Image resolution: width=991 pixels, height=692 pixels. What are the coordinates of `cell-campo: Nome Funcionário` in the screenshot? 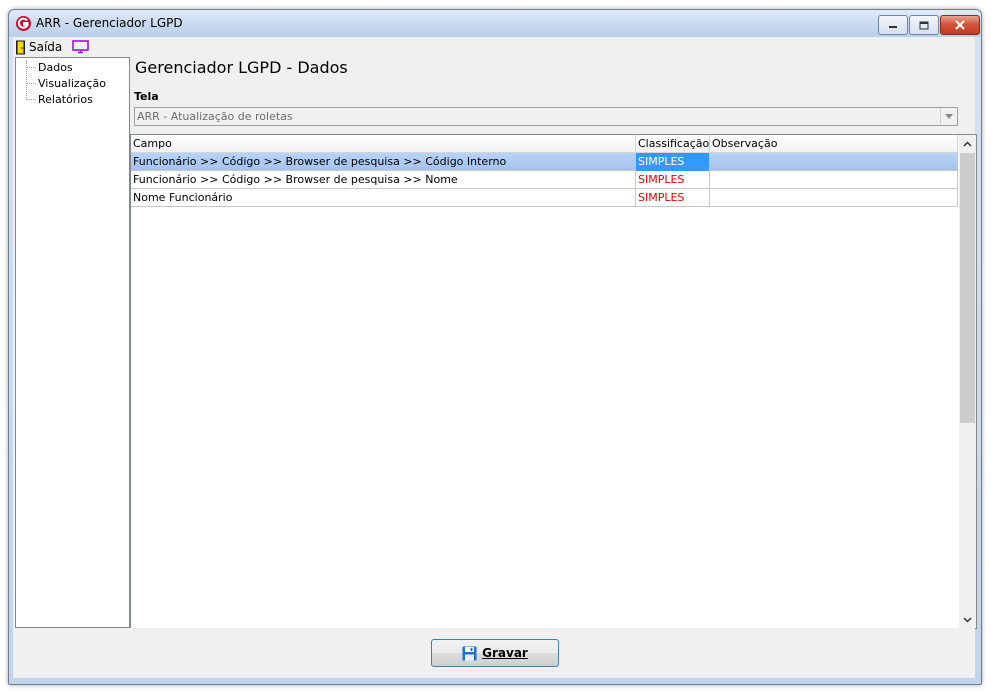 It's located at (383, 198).